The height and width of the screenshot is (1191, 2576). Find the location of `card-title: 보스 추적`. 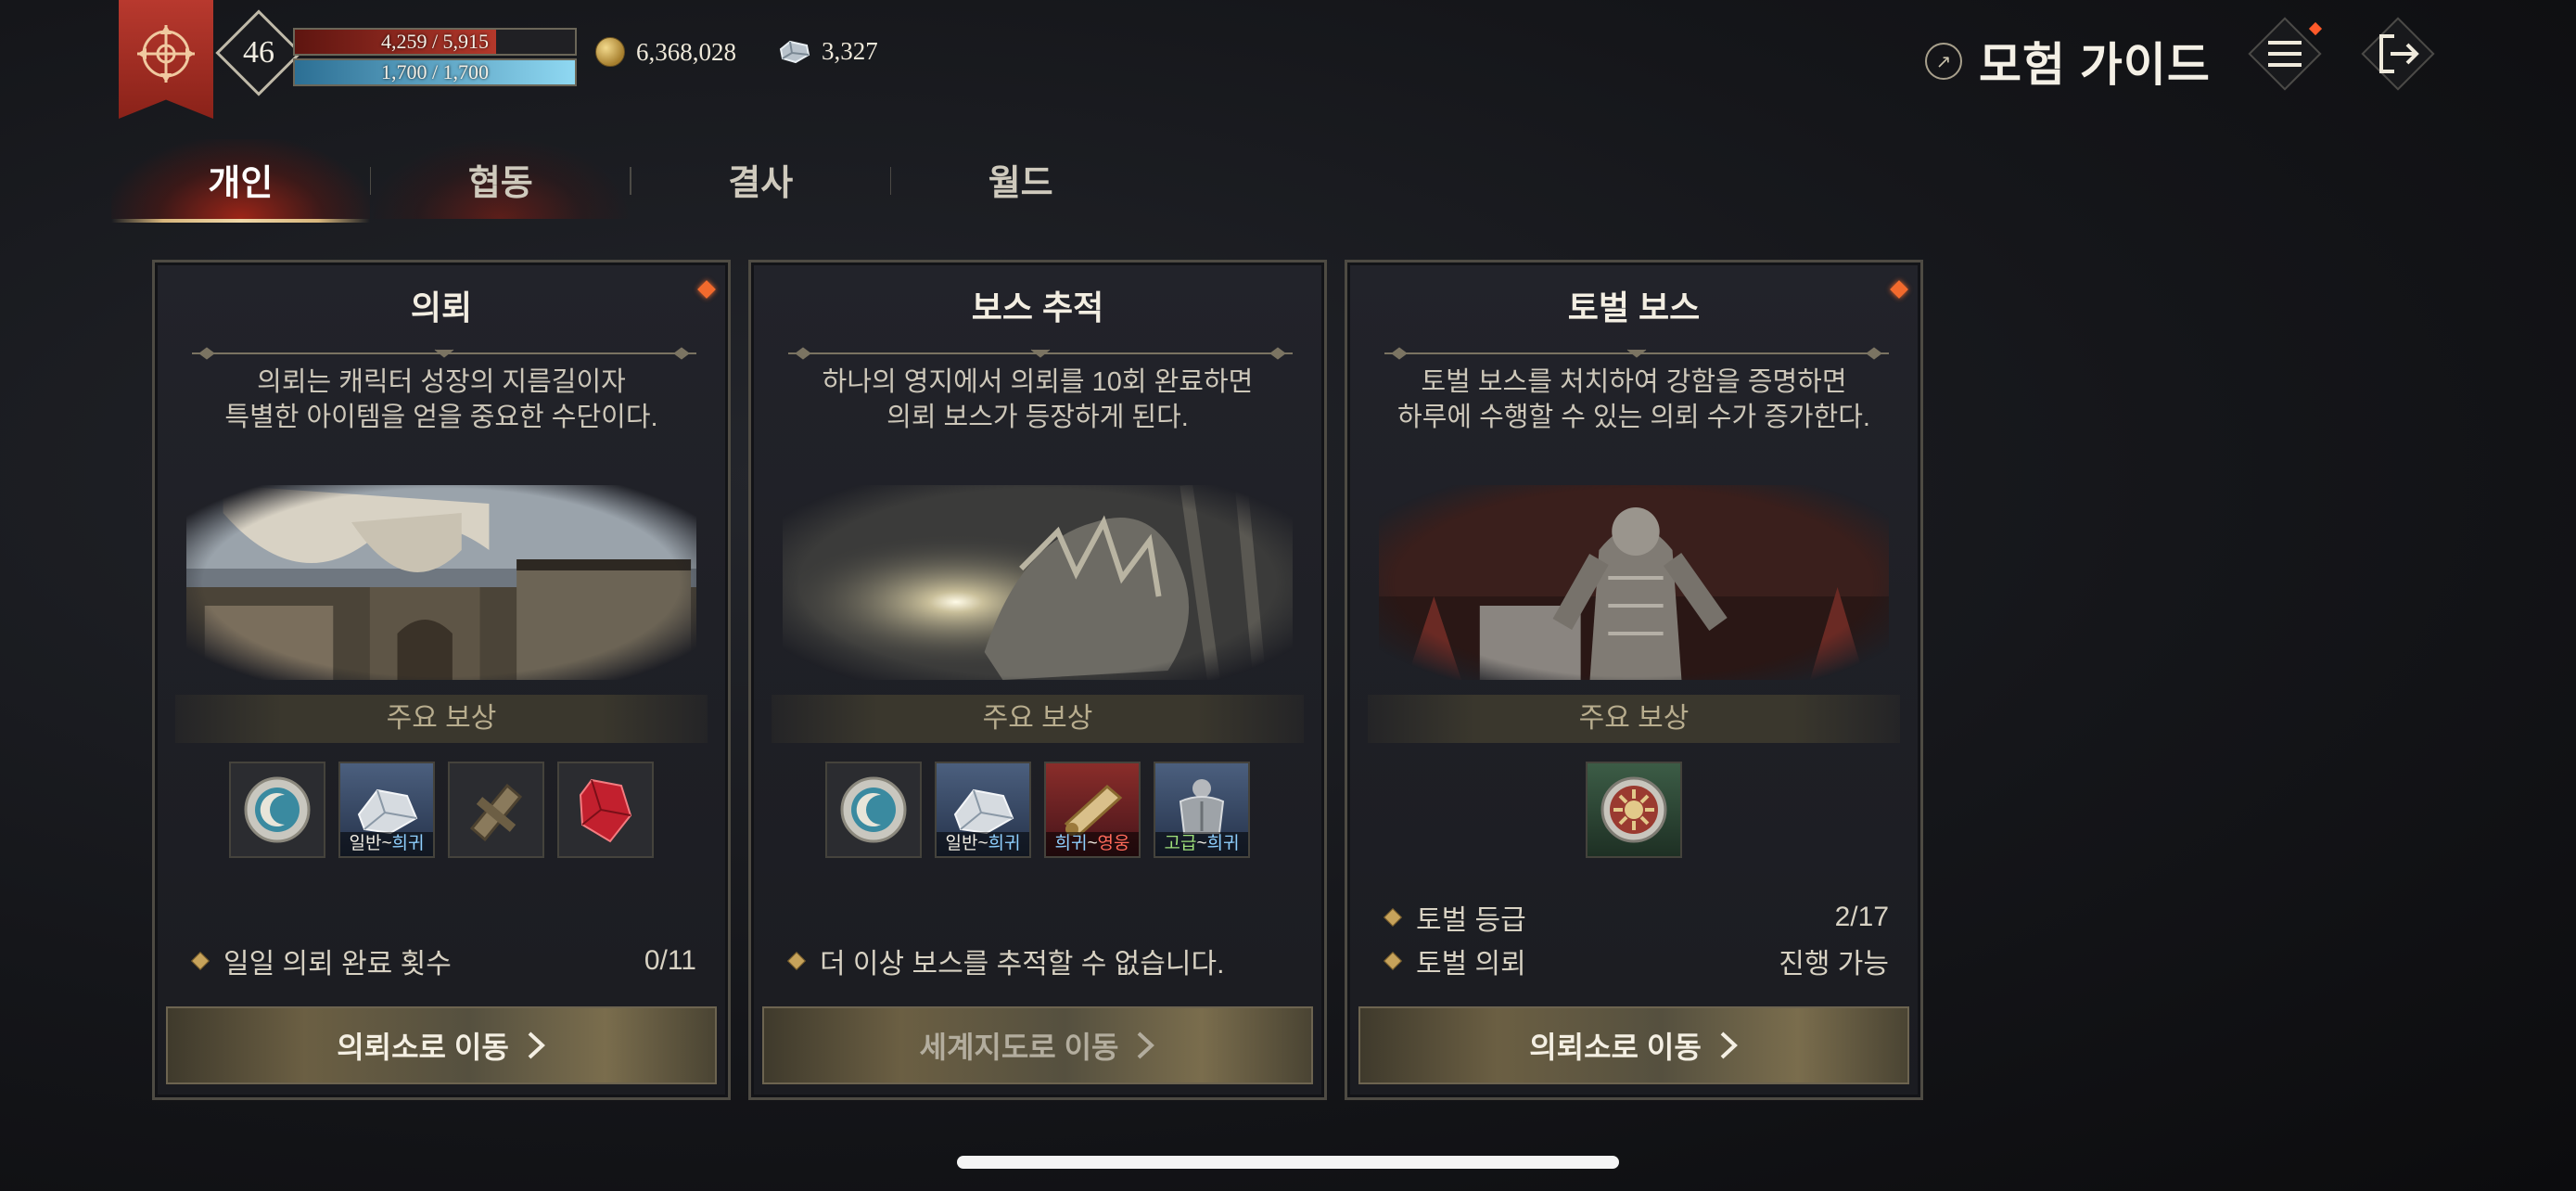

card-title: 보스 추적 is located at coordinates (1037, 308).